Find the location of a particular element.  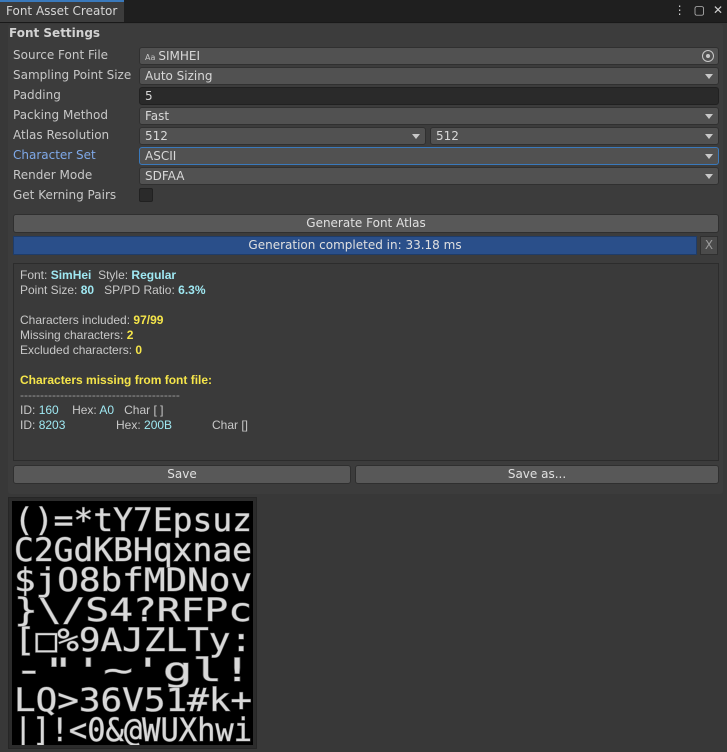

save-button: Save is located at coordinates (182, 474).